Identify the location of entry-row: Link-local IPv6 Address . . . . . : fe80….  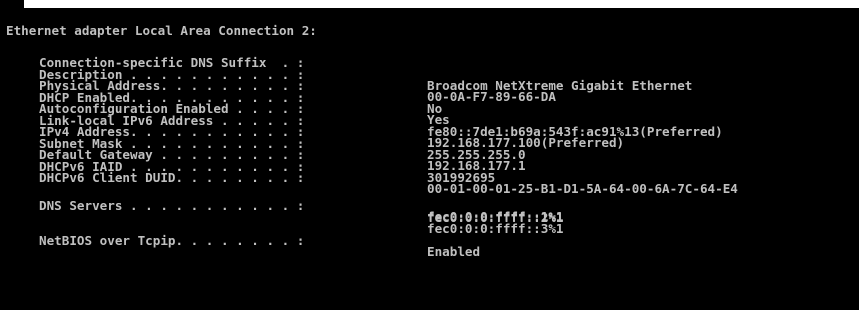
(361, 121).